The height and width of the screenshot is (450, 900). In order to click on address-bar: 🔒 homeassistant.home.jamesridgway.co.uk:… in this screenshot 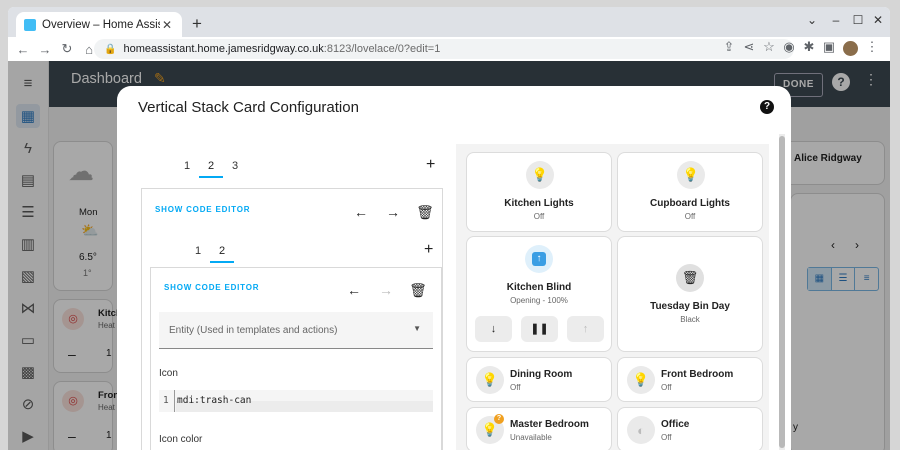, I will do `click(444, 49)`.